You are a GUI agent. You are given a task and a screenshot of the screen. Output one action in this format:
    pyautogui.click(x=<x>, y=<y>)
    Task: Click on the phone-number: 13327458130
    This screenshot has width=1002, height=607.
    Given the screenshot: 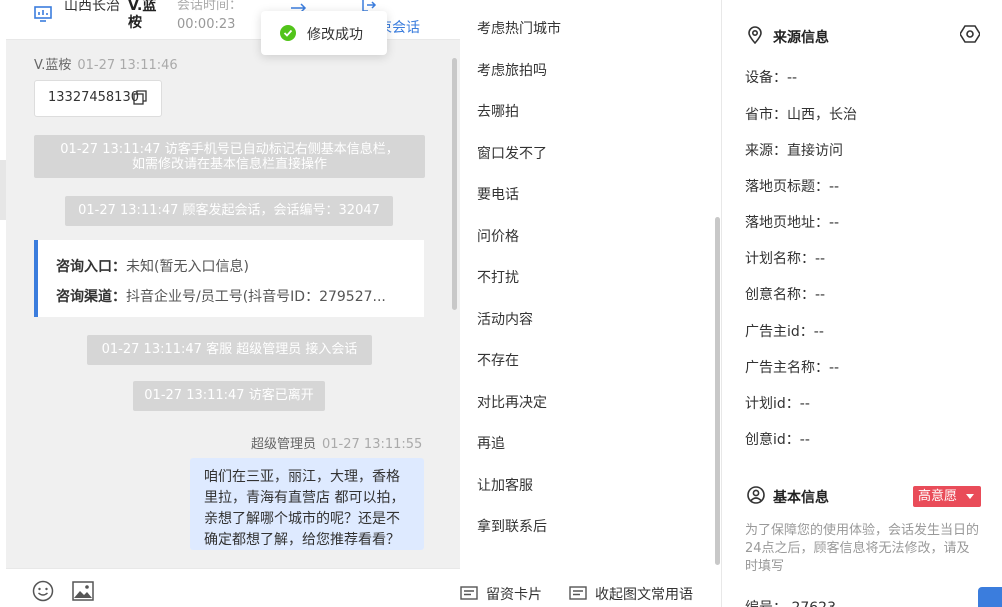 What is the action you would take?
    pyautogui.click(x=93, y=97)
    